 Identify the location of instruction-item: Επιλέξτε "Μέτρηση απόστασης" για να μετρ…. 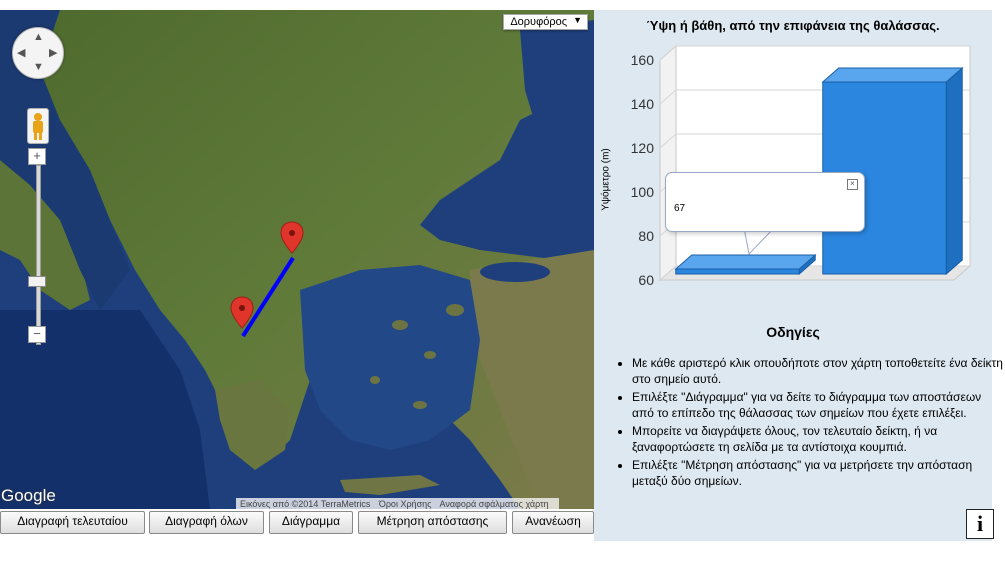
(818, 473).